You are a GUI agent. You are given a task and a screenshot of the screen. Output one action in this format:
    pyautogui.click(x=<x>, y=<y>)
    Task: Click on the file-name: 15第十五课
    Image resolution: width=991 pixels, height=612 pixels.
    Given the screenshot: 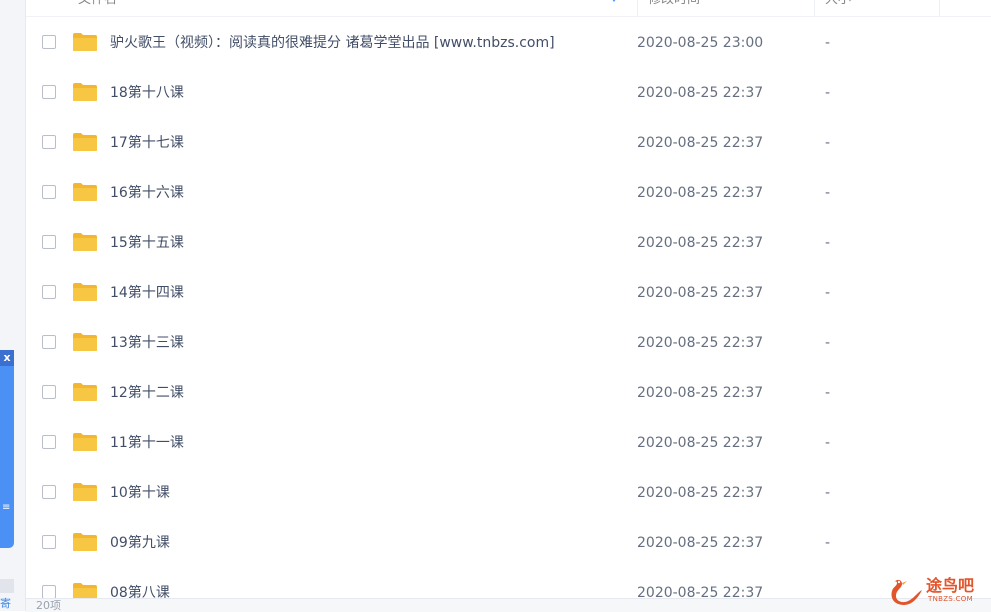 What is the action you would take?
    pyautogui.click(x=147, y=243)
    